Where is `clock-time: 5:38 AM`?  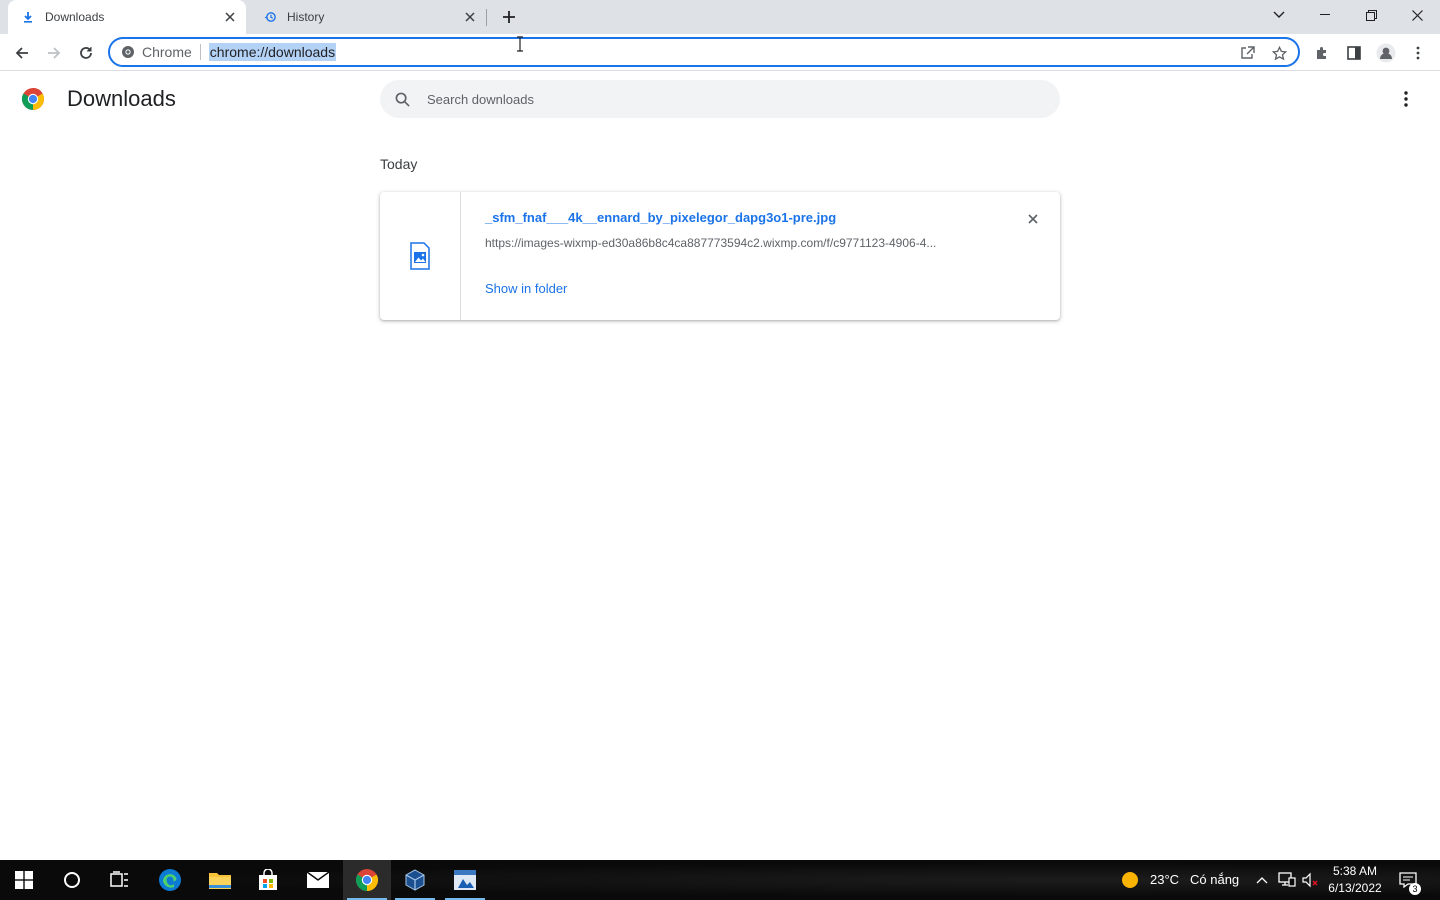 clock-time: 5:38 AM is located at coordinates (1355, 871).